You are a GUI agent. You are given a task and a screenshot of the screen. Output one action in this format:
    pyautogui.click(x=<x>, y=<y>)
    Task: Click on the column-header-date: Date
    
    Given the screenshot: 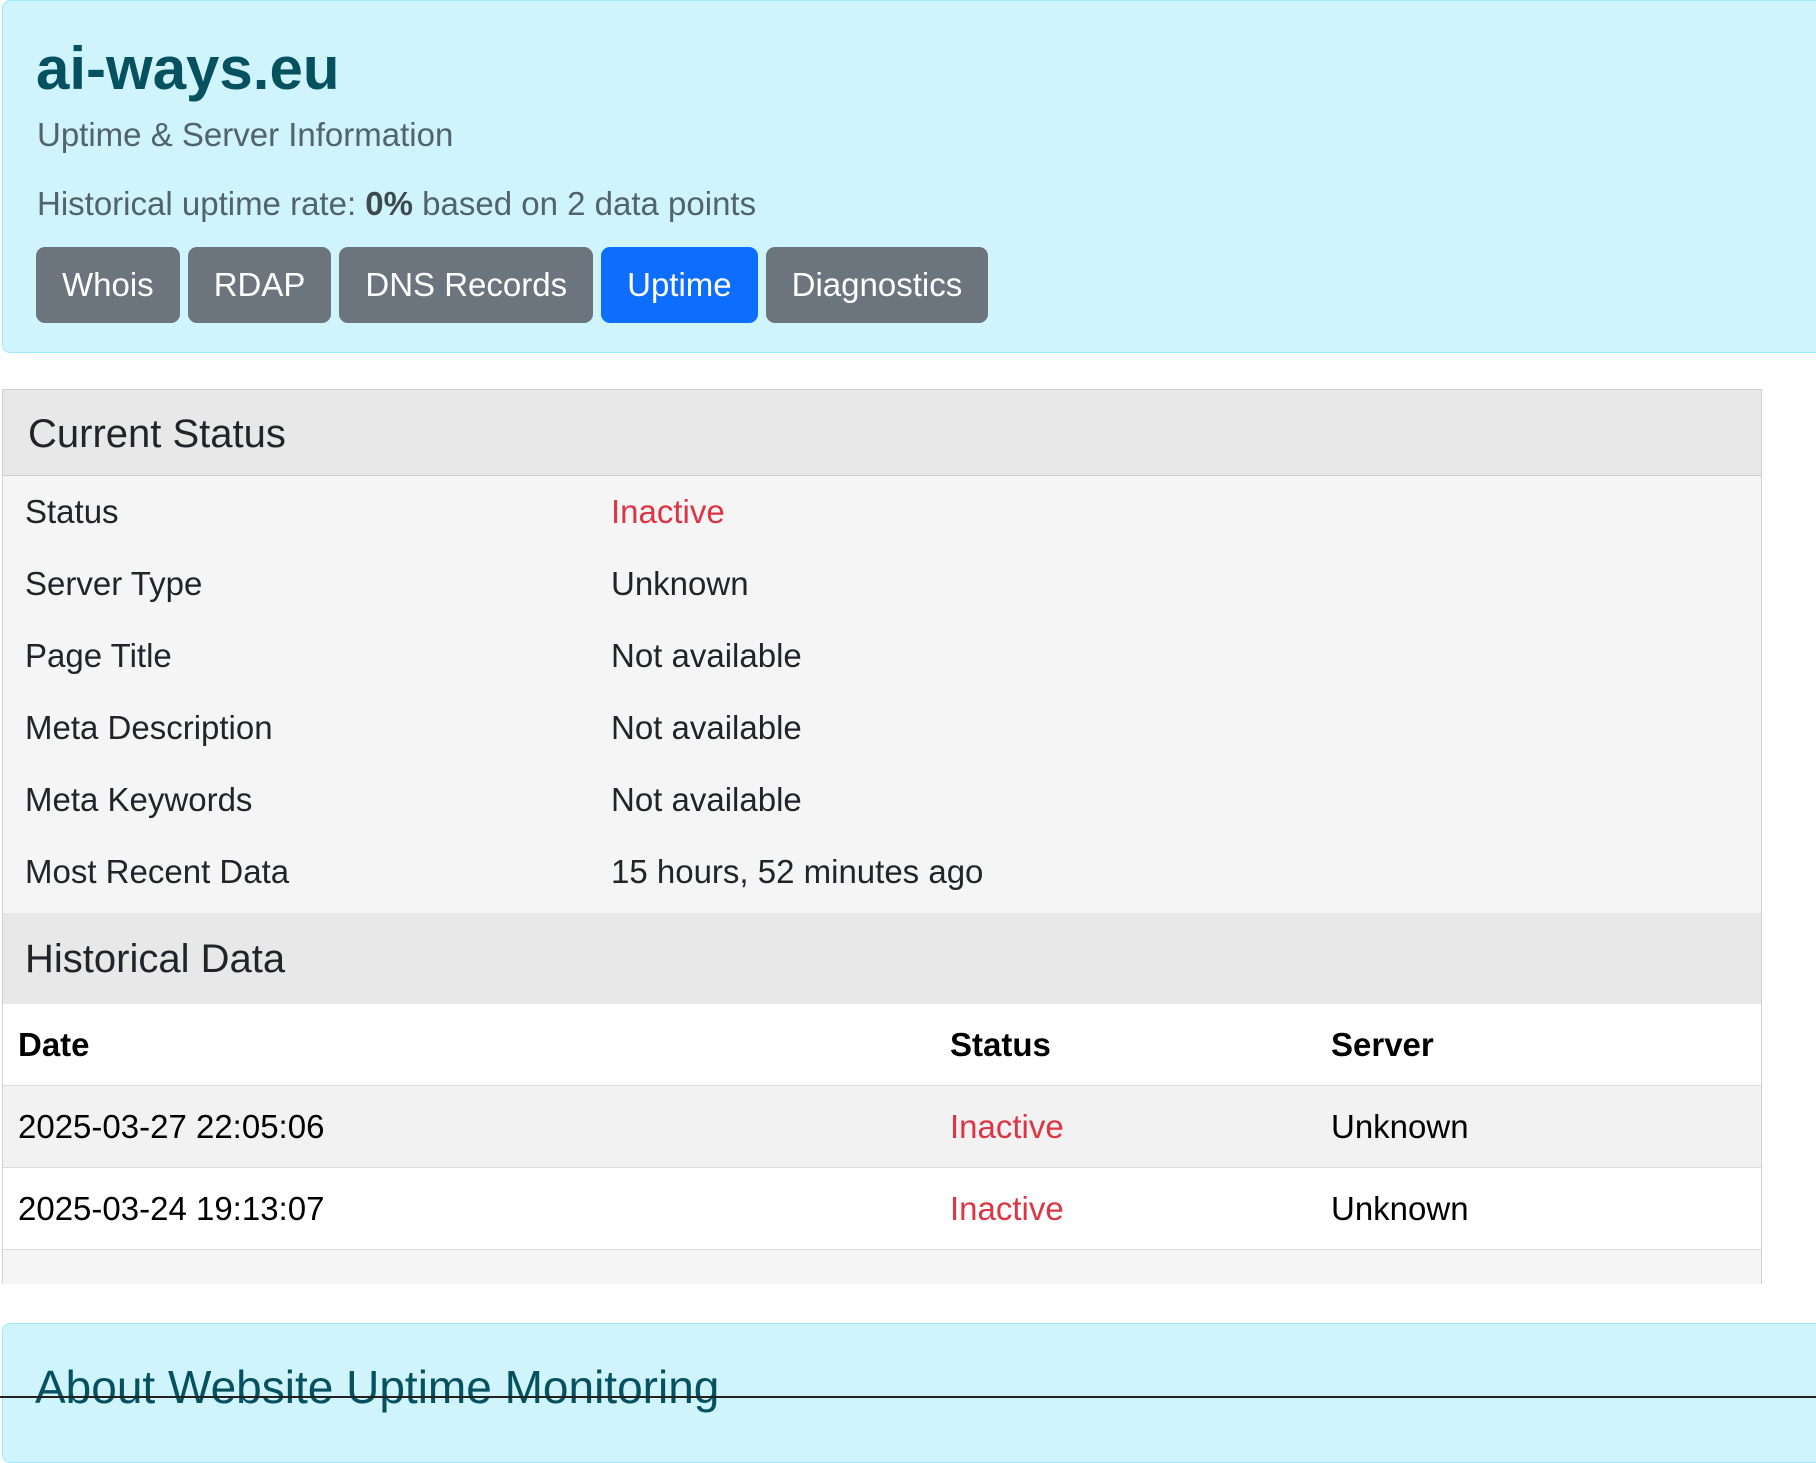 What is the action you would take?
    pyautogui.click(x=54, y=1044)
    